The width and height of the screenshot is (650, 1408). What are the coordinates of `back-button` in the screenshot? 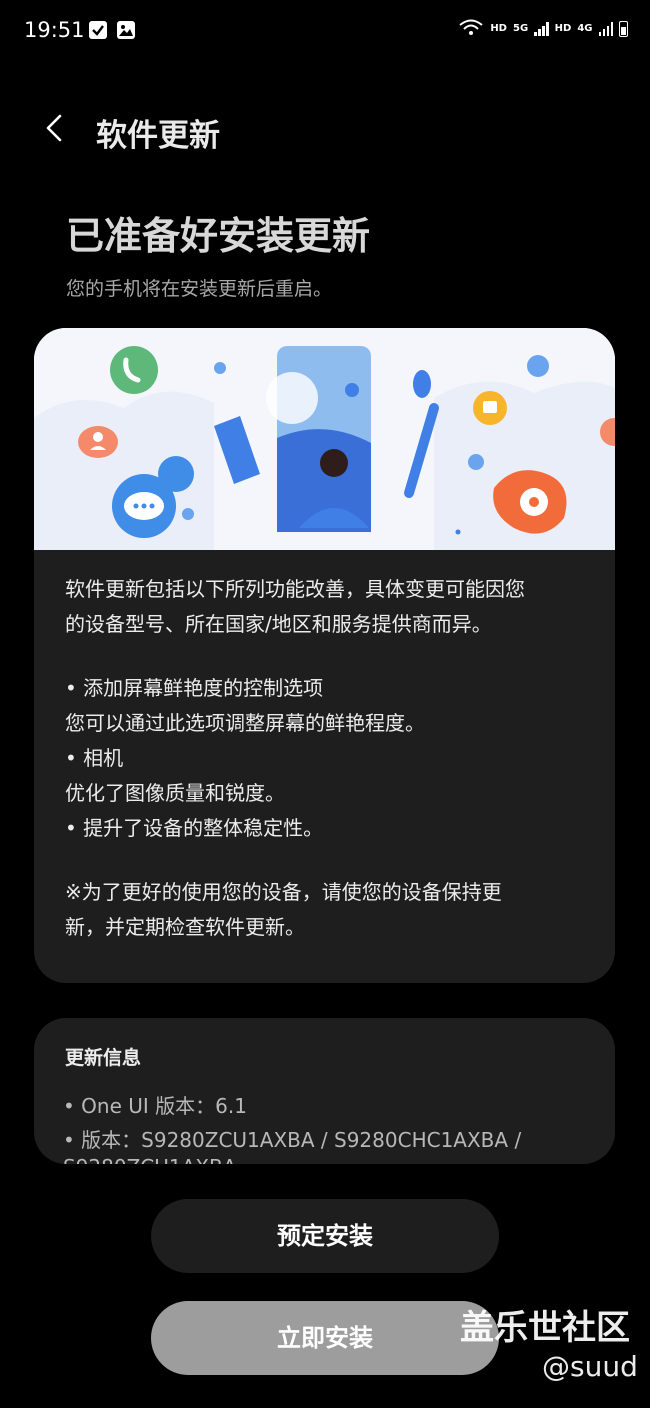 It's located at (56, 128).